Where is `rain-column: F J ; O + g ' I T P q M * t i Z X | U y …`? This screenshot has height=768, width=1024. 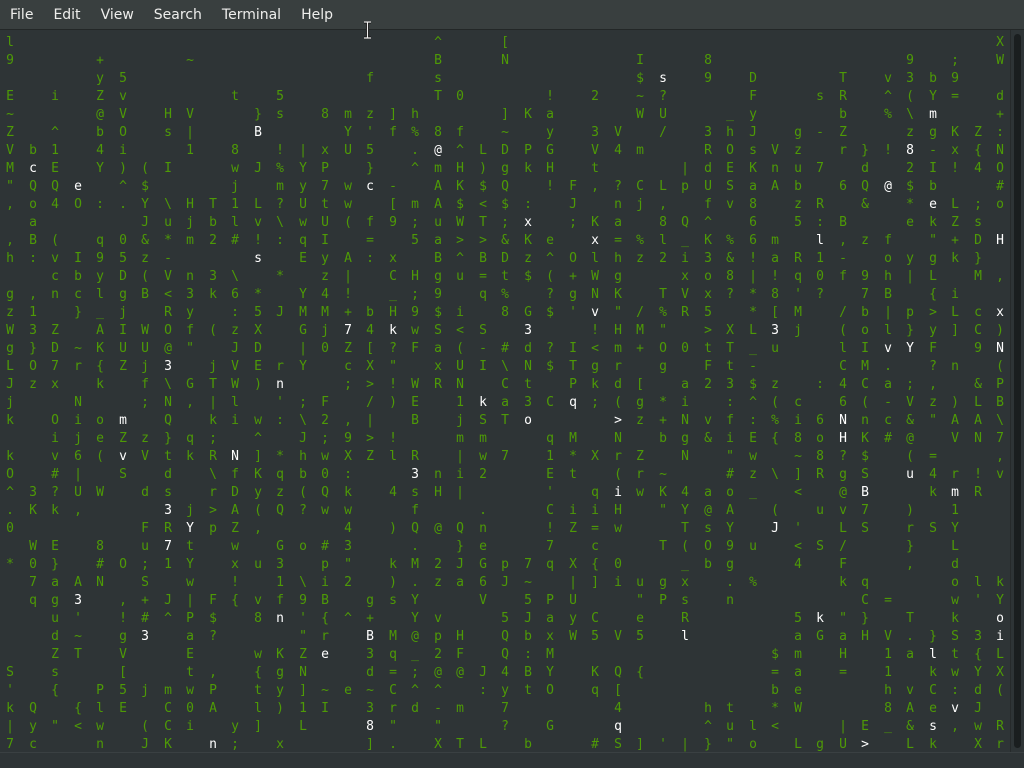 rain-column: F J ; O + g ' I T P q M * t i Z X | U y … is located at coordinates (573, 411).